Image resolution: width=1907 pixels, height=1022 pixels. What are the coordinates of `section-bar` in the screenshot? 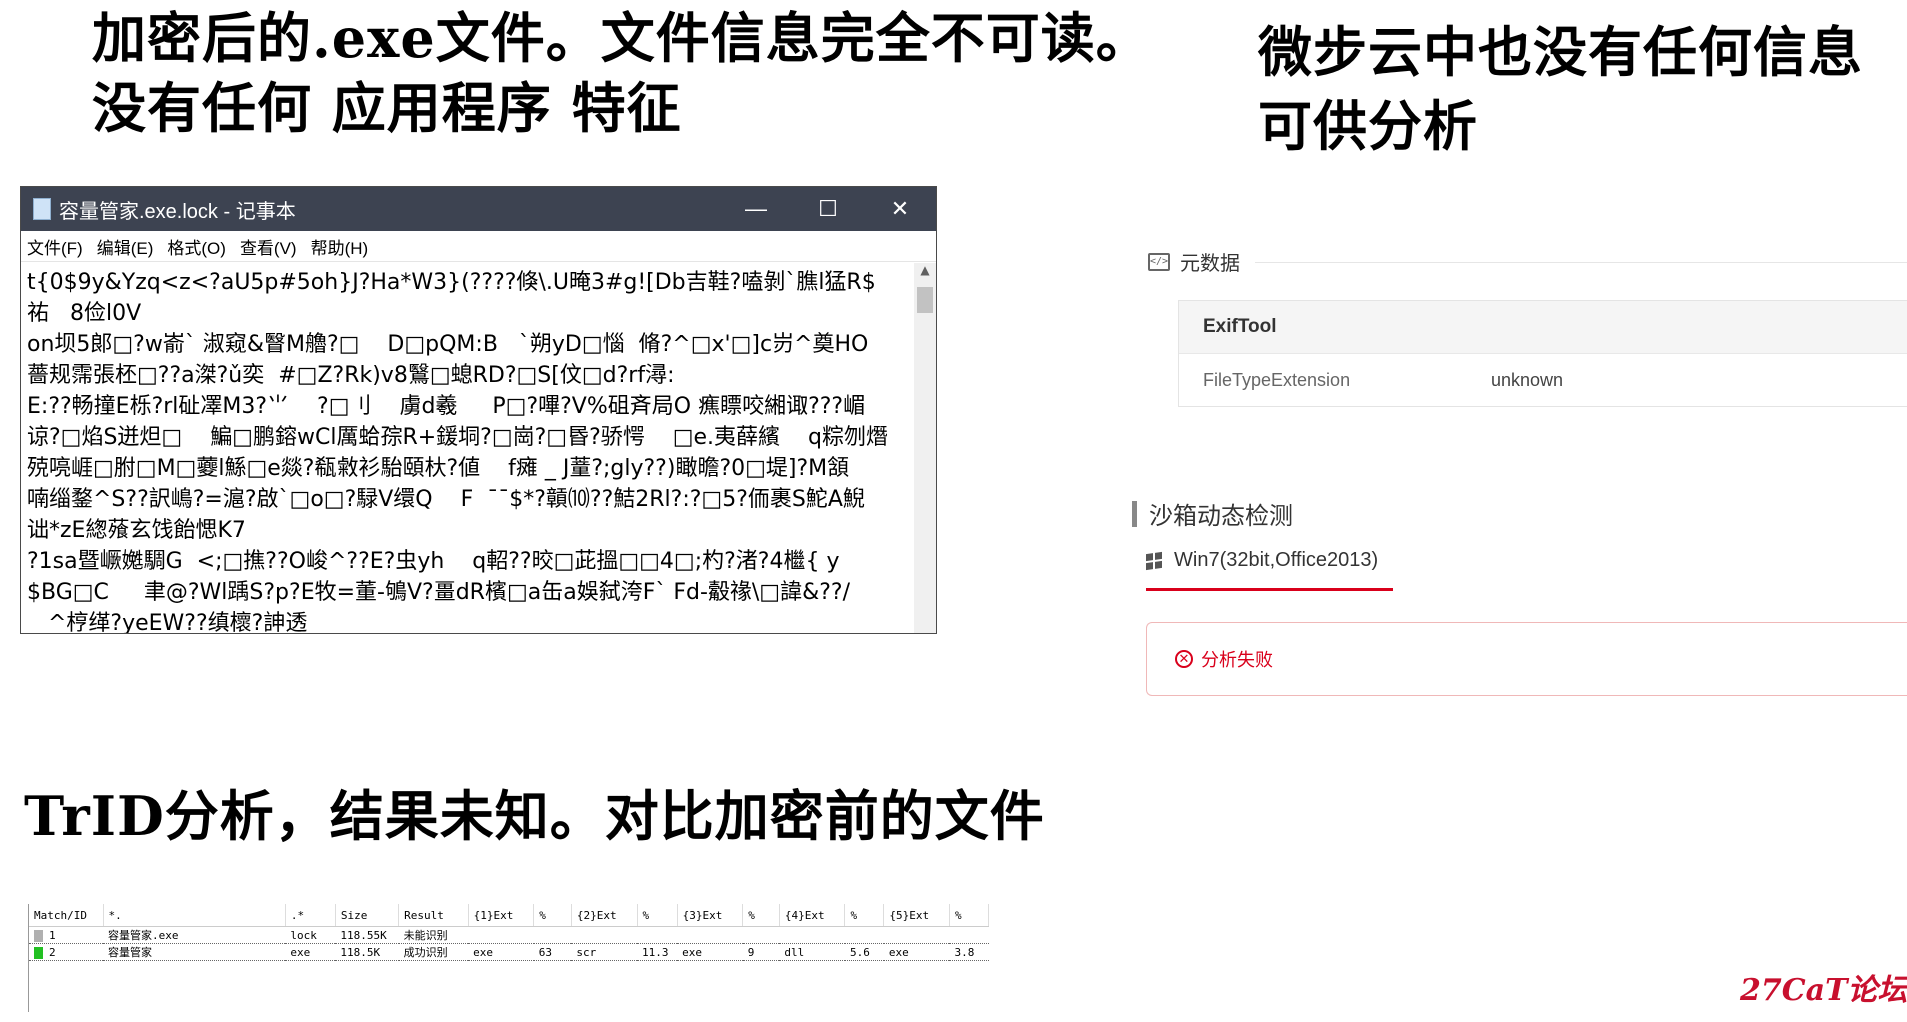 It's located at (1134, 513).